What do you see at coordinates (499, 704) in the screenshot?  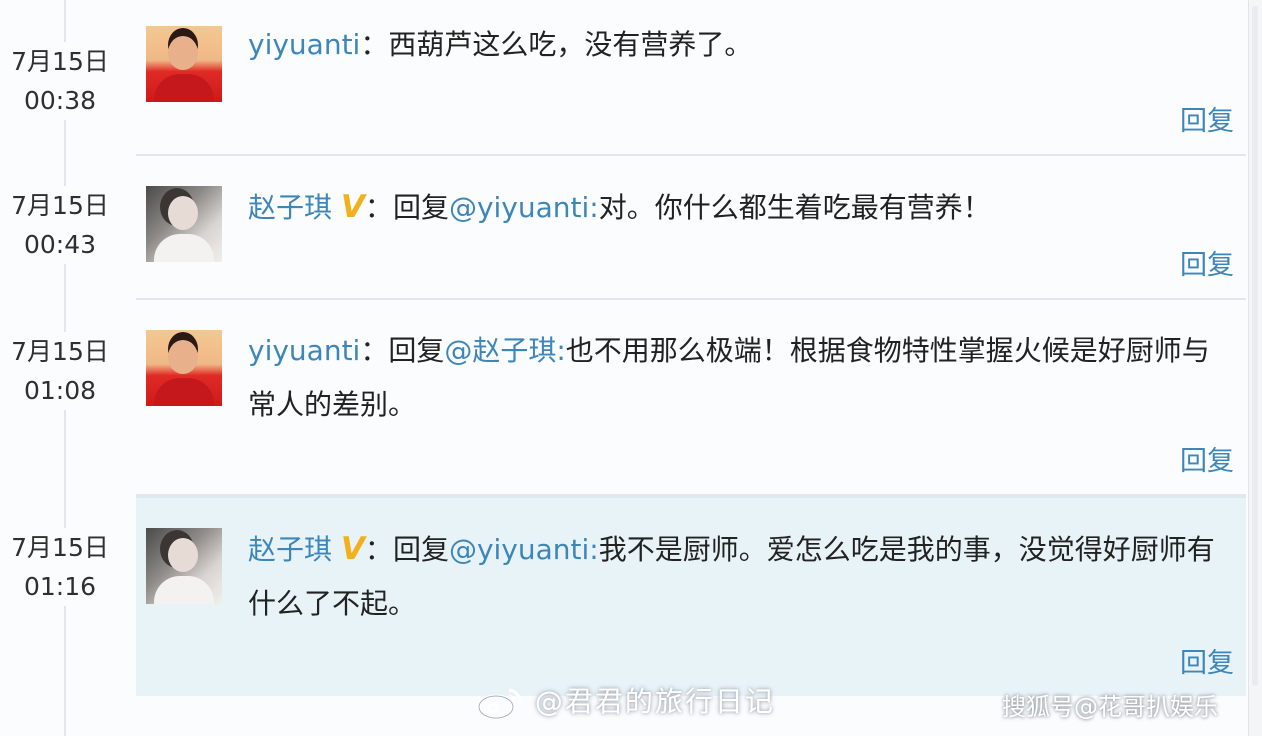 I see `weibo-logo-icon` at bounding box center [499, 704].